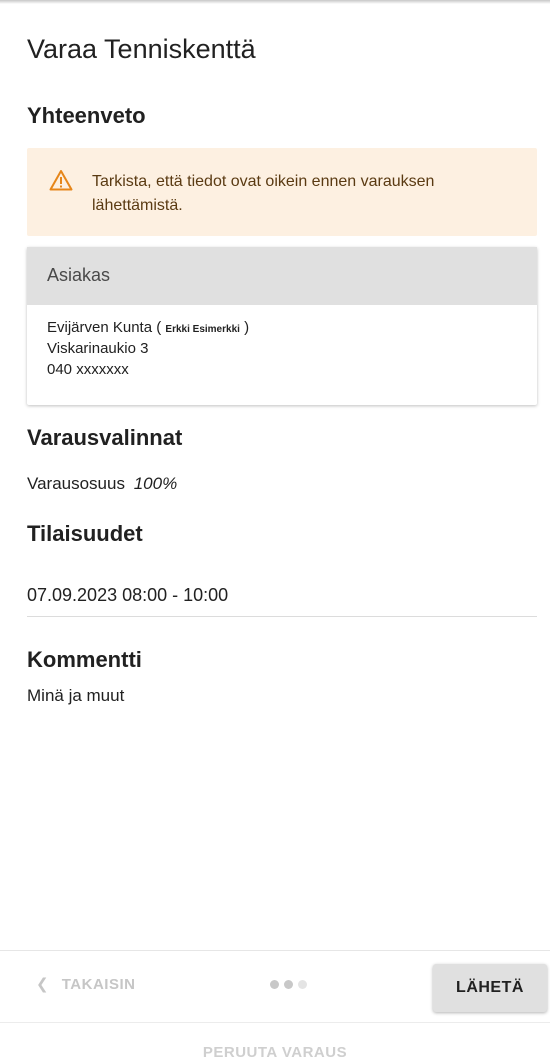  What do you see at coordinates (128, 595) in the screenshot?
I see `occurrence-item: 07.09.2023 08:00 - 10:00` at bounding box center [128, 595].